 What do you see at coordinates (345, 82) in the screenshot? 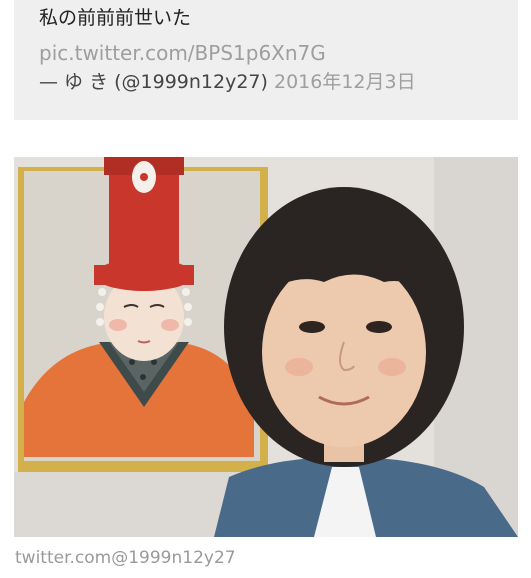
I see `tweet-date: 2016年12月3日` at bounding box center [345, 82].